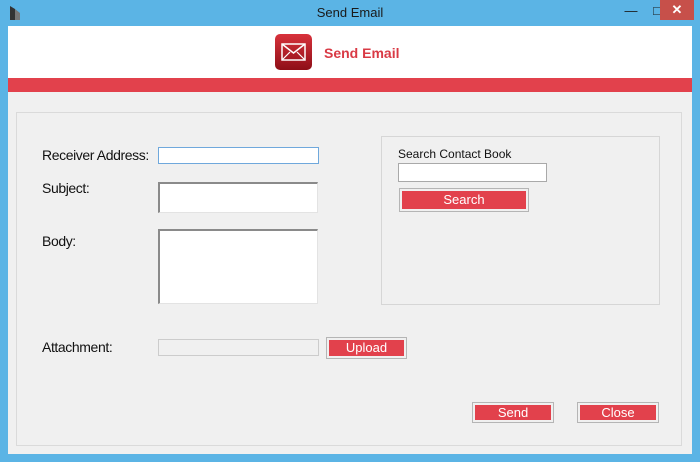 The image size is (700, 462). Describe the element at coordinates (362, 53) in the screenshot. I see `header-title: Send Email` at that location.